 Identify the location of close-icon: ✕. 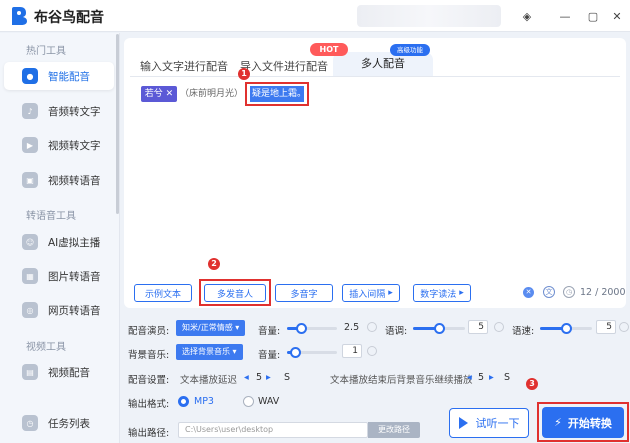
(617, 16).